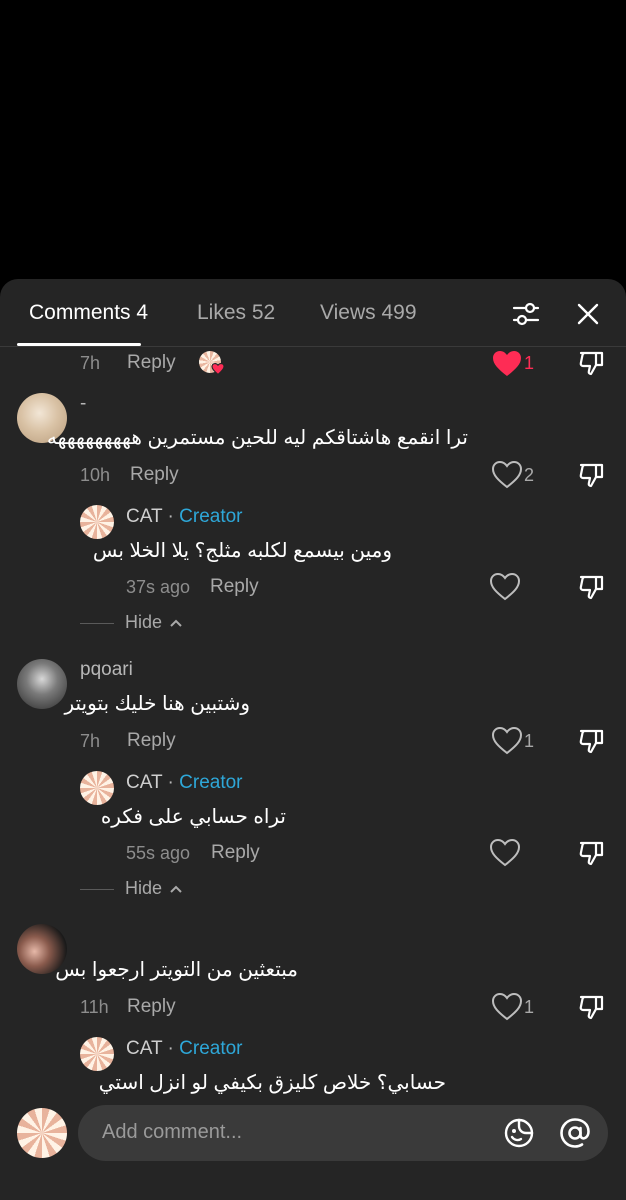 The width and height of the screenshot is (626, 1200). I want to click on comment-username: pqoari, so click(106, 670).